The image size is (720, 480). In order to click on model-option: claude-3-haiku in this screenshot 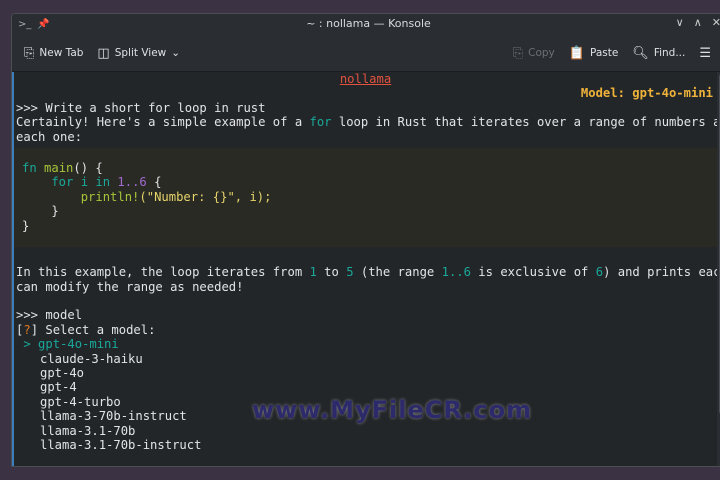, I will do `click(365, 359)`.